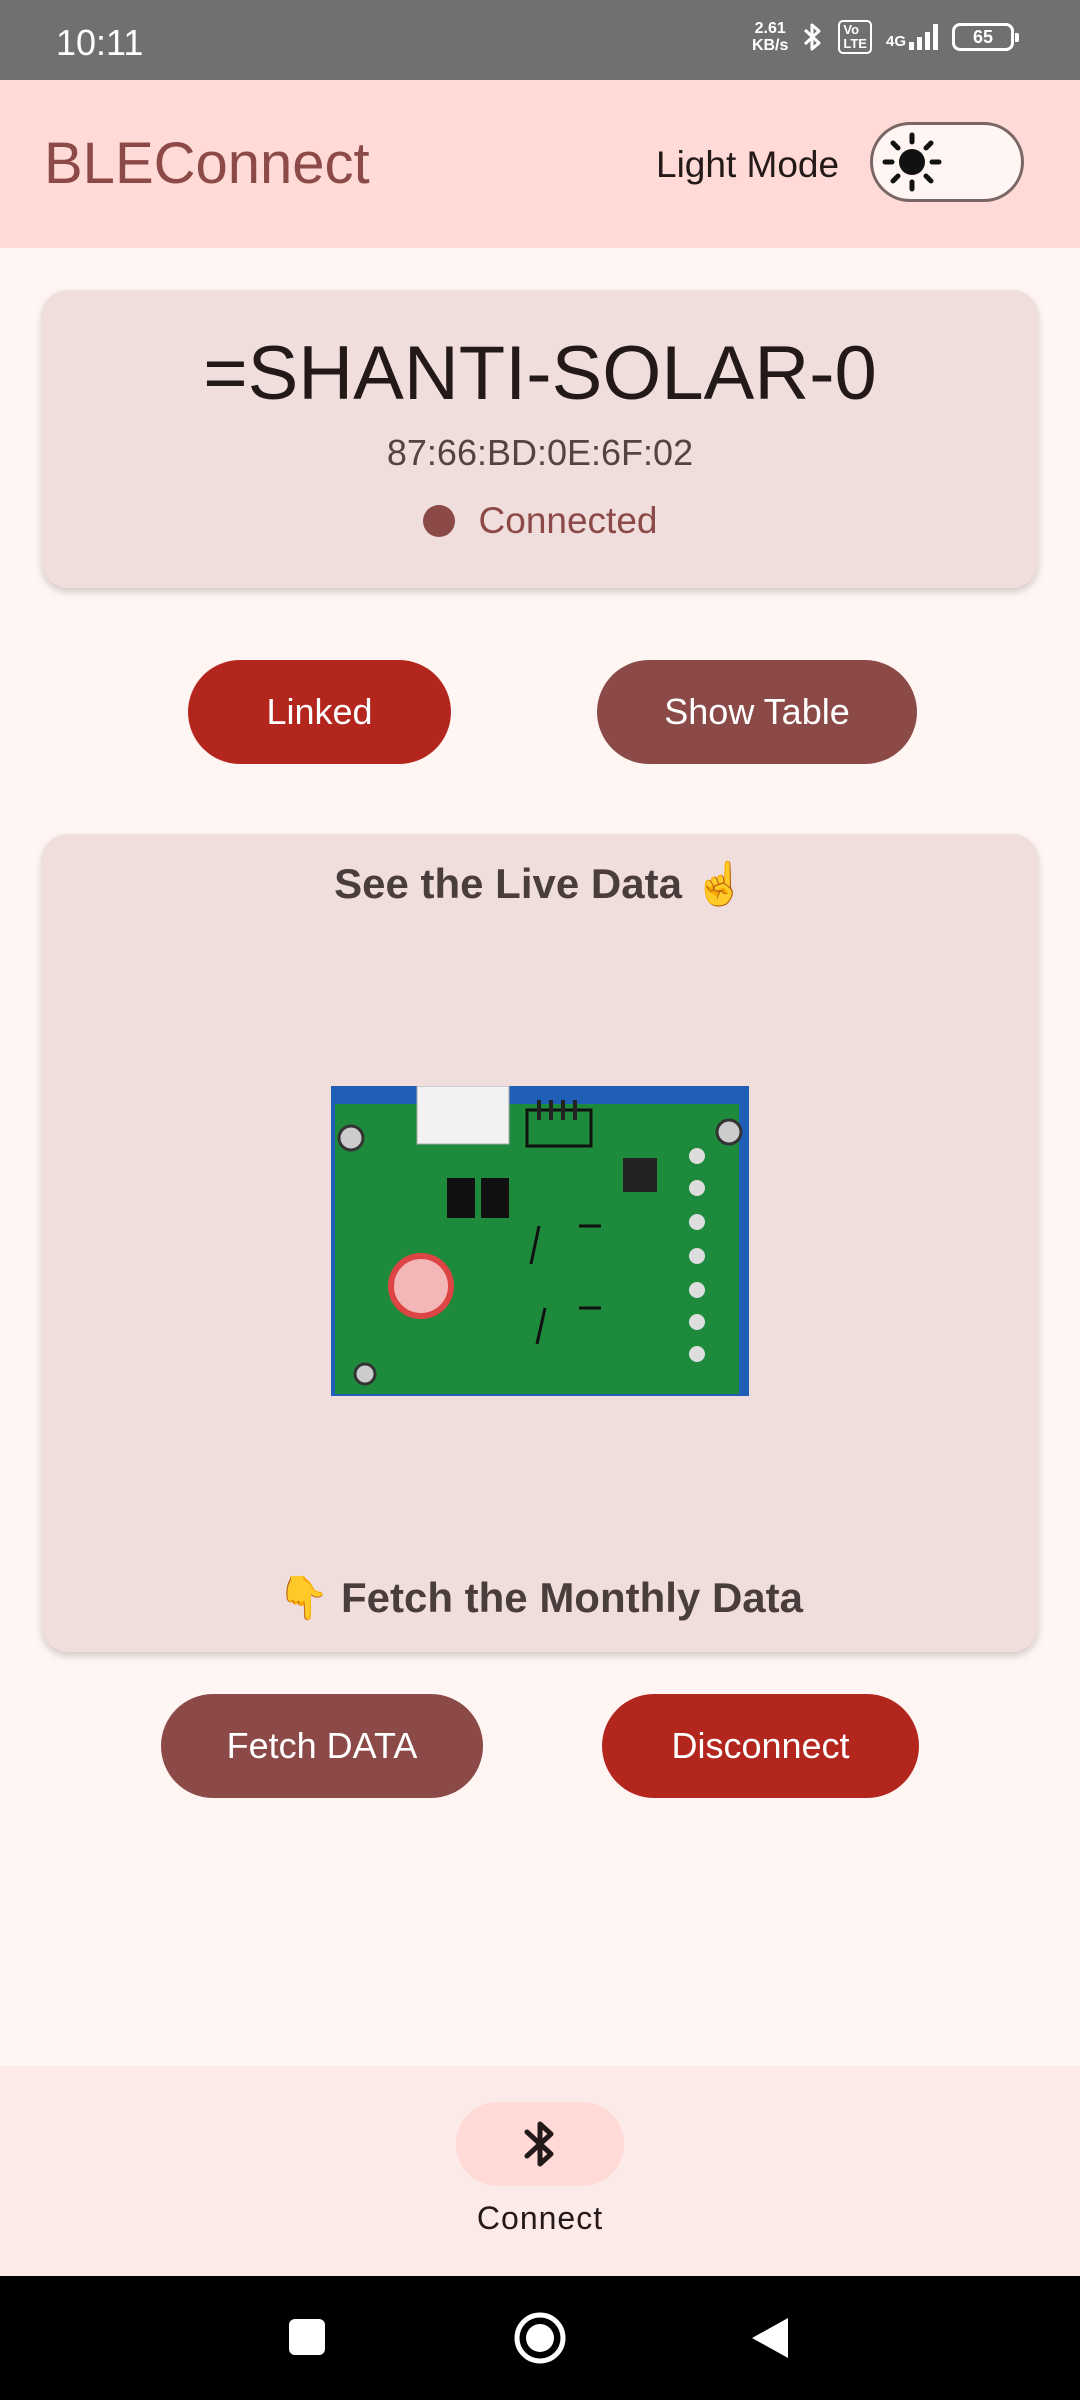 The image size is (1080, 2400). I want to click on connection-status: Connected, so click(540, 521).